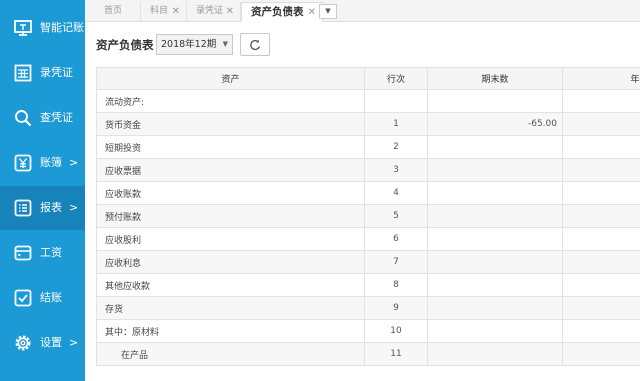  What do you see at coordinates (51, 342) in the screenshot?
I see `nav-label: 设置` at bounding box center [51, 342].